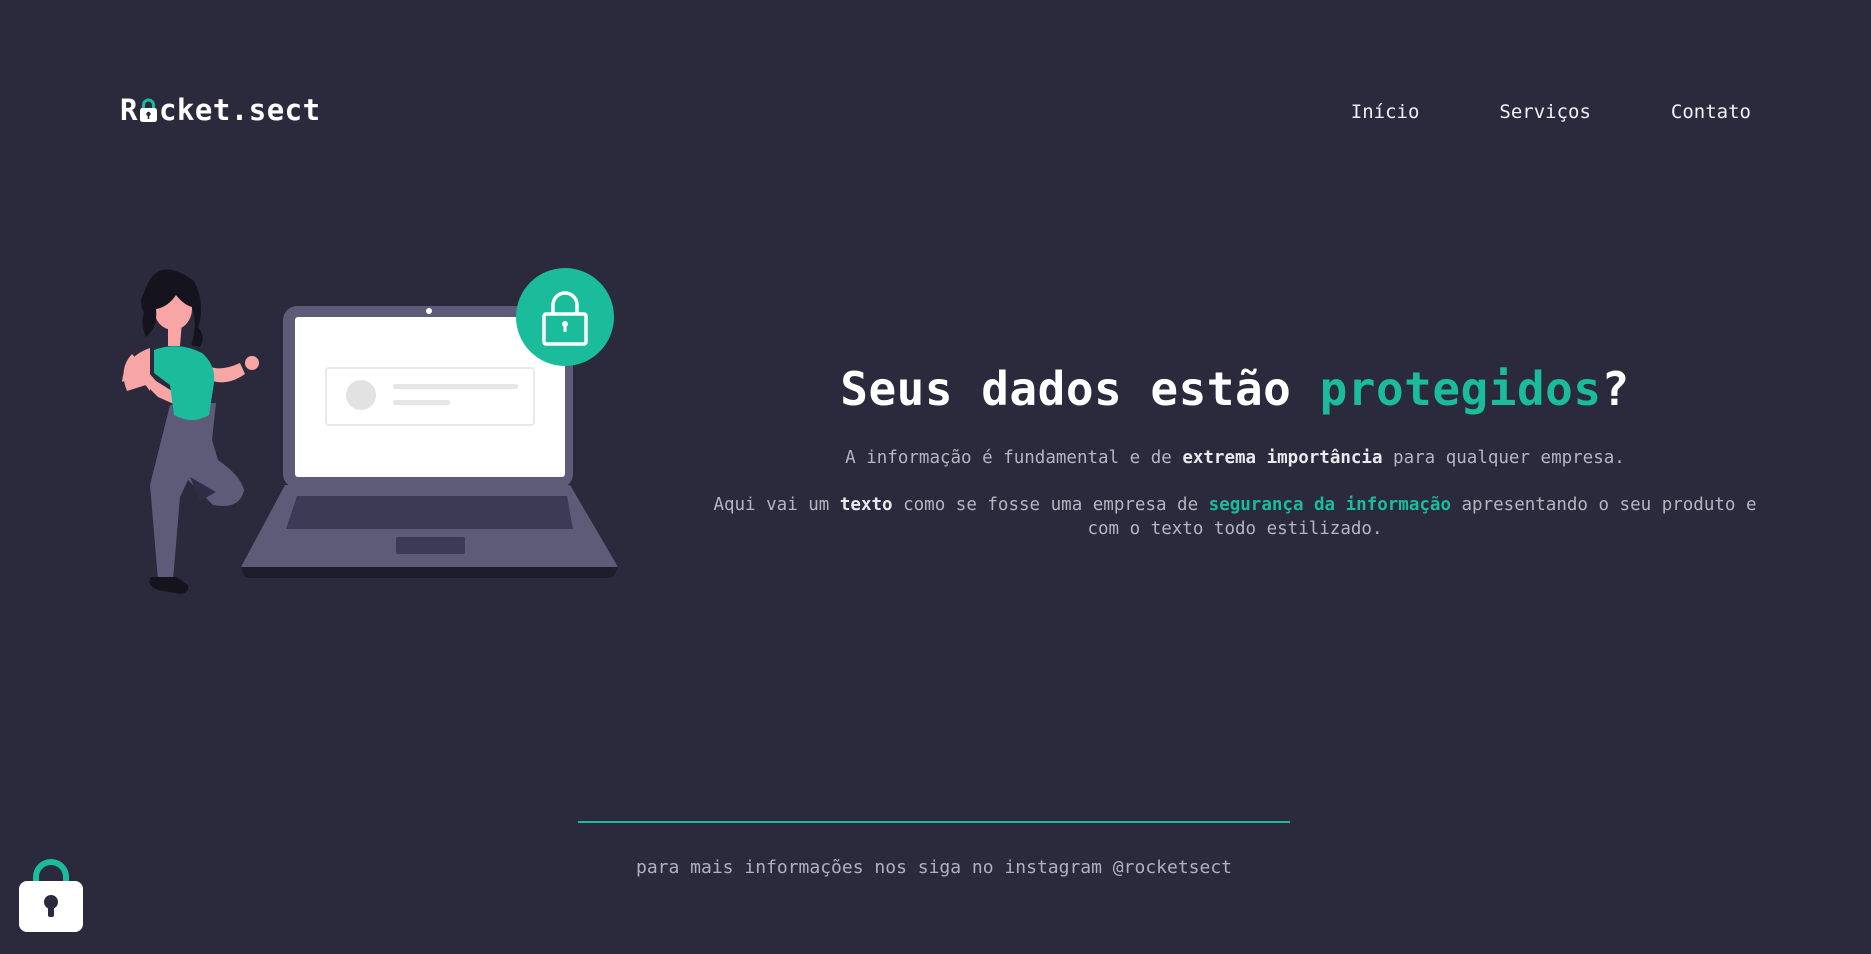 This screenshot has height=954, width=1871. I want to click on logo-prefix: R, so click(129, 110).